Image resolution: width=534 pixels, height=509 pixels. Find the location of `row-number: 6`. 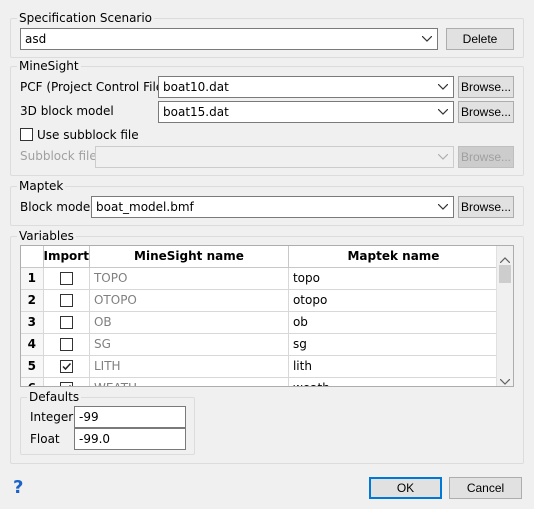

row-number: 6 is located at coordinates (32, 381).